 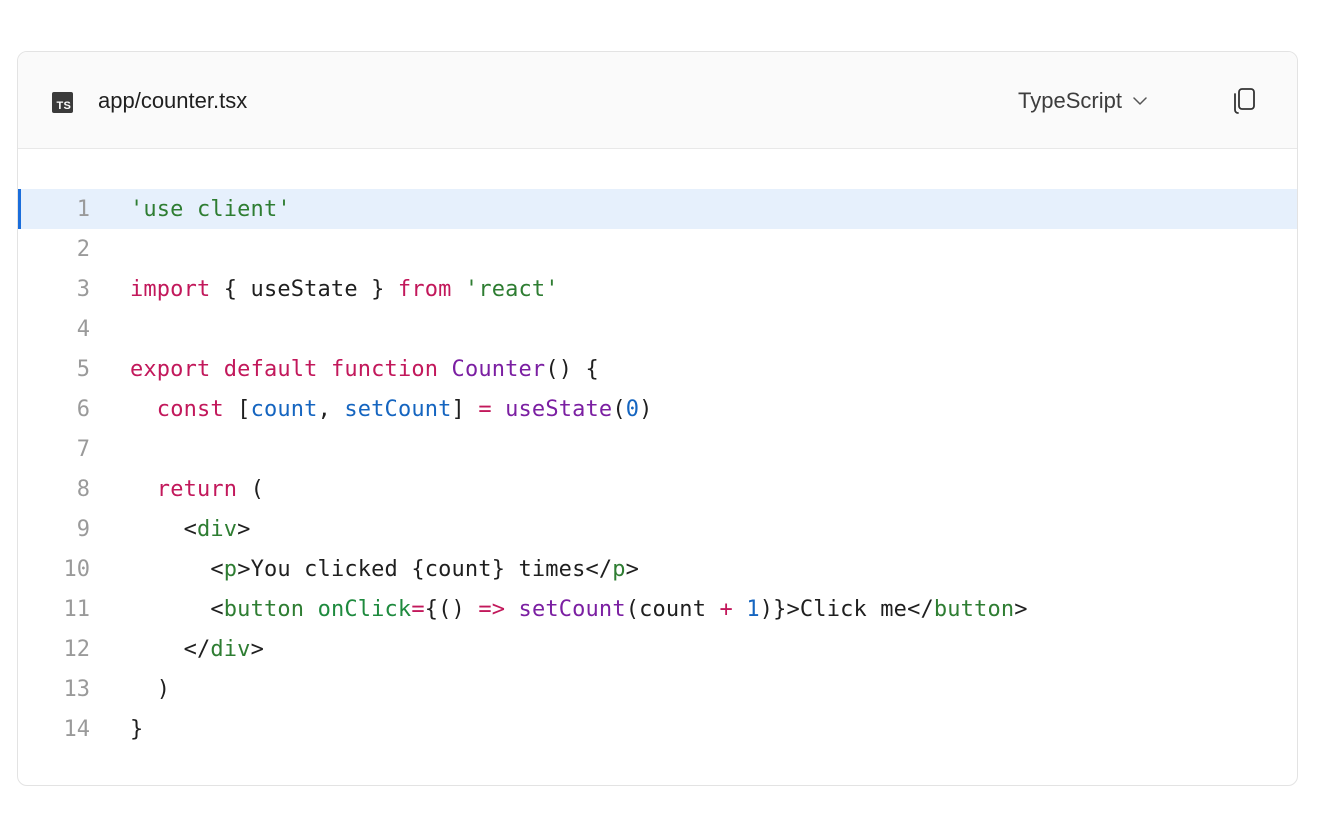 I want to click on line-number: 11, so click(x=77, y=609).